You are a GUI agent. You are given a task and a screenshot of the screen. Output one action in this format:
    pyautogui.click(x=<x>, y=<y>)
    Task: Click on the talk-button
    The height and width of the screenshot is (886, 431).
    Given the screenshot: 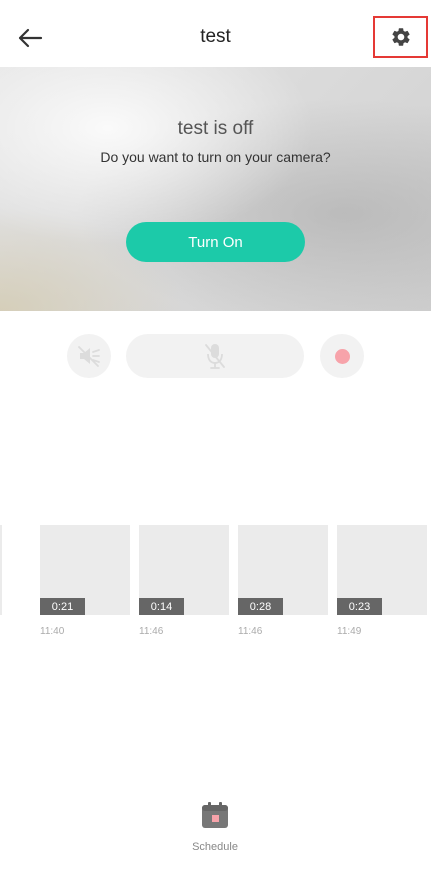 What is the action you would take?
    pyautogui.click(x=215, y=356)
    